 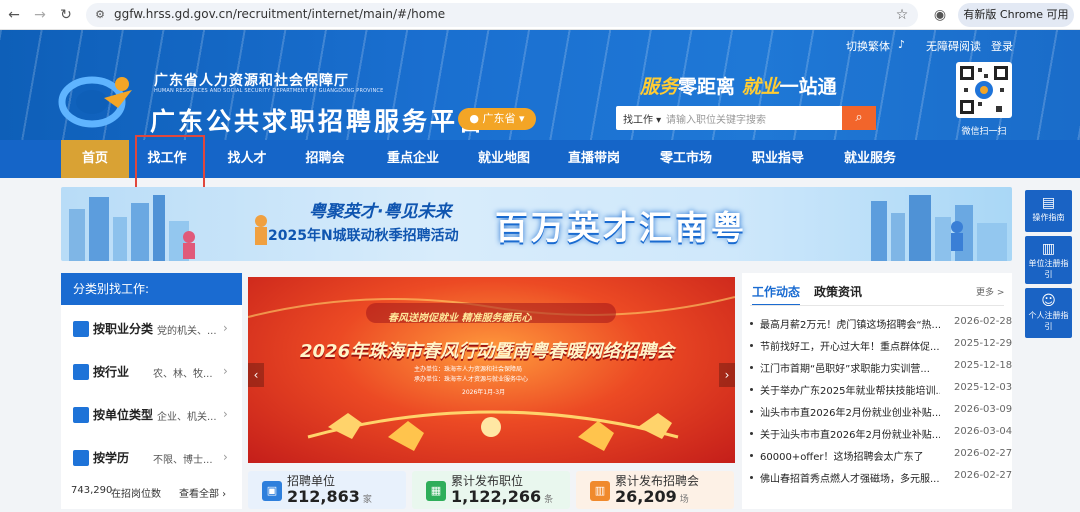 What do you see at coordinates (413, 159) in the screenshot?
I see `nav-item-key-enterprises: 重点企业` at bounding box center [413, 159].